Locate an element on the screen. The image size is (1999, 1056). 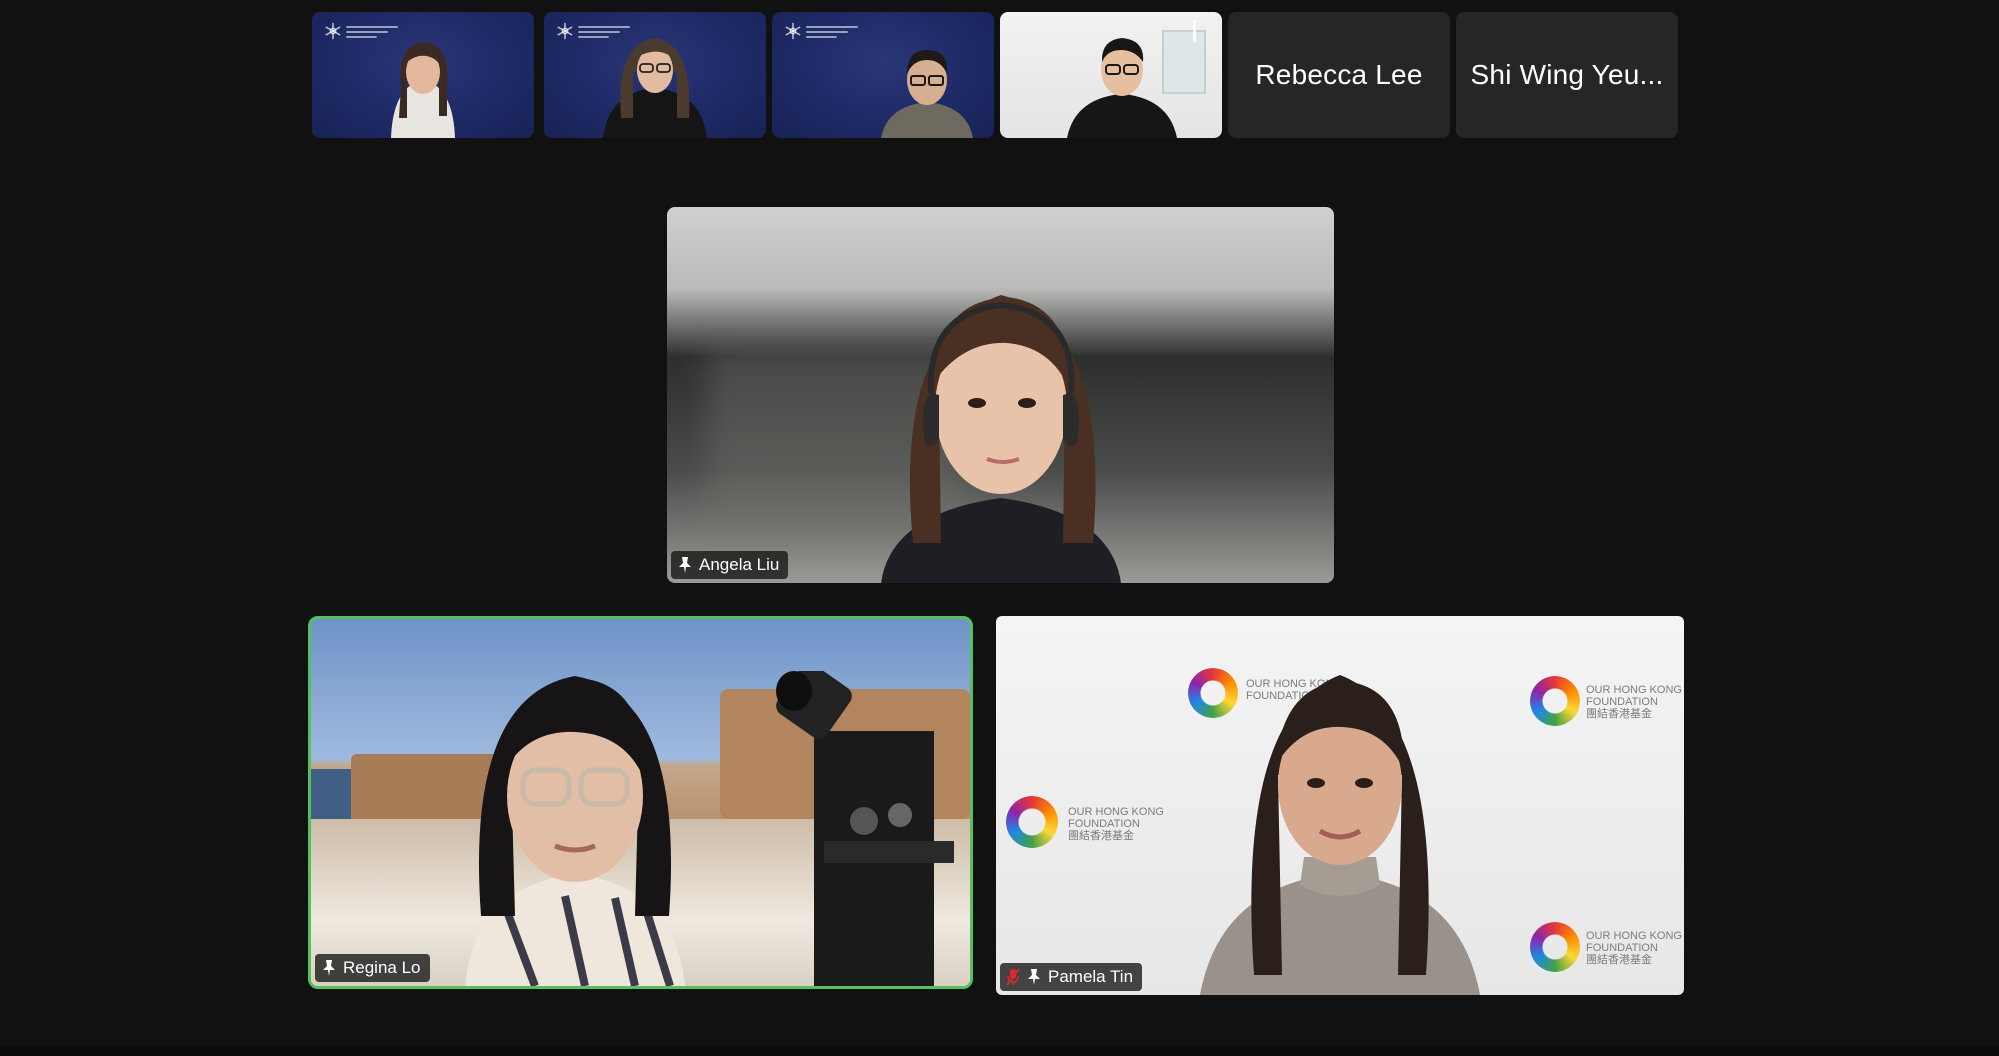
participant-name: Rebecca Lee is located at coordinates (1339, 74).